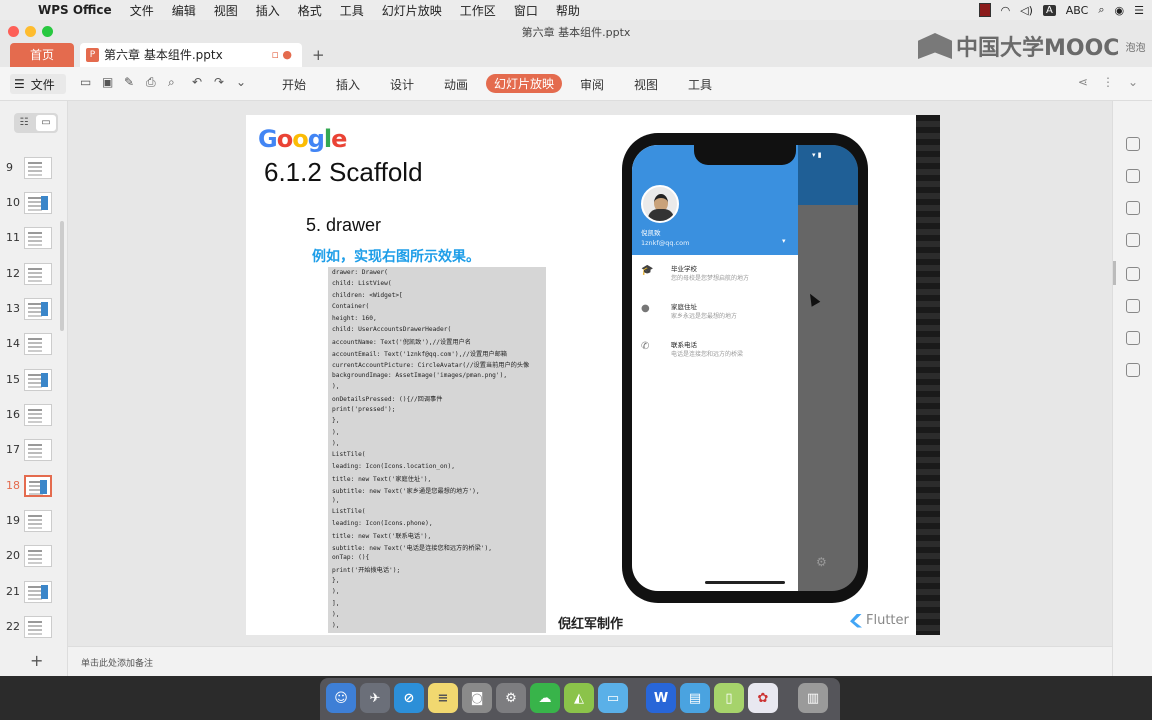 The image size is (1152, 720). Describe the element at coordinates (613, 698) in the screenshot. I see `folder-icon: ▭` at that location.